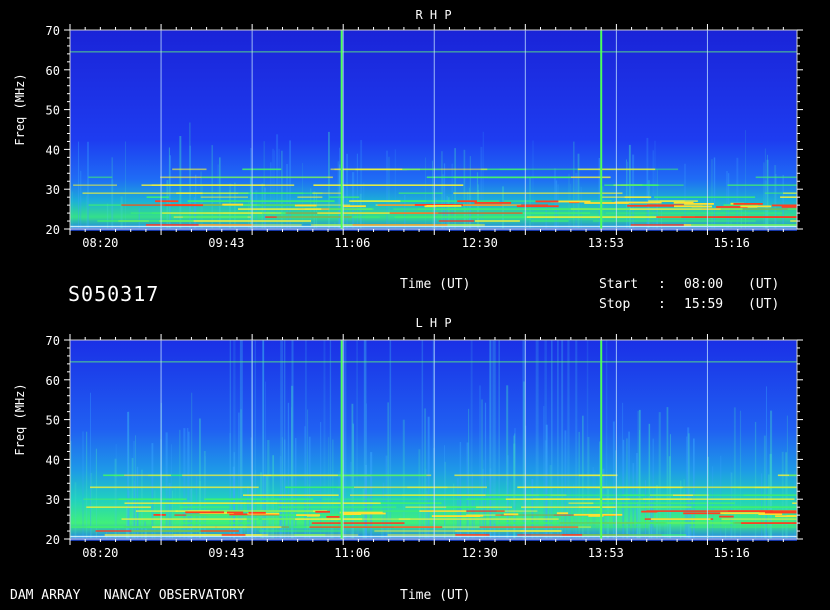 This screenshot has height=610, width=830. I want to click on x-tick-label: 15:16, so click(732, 243).